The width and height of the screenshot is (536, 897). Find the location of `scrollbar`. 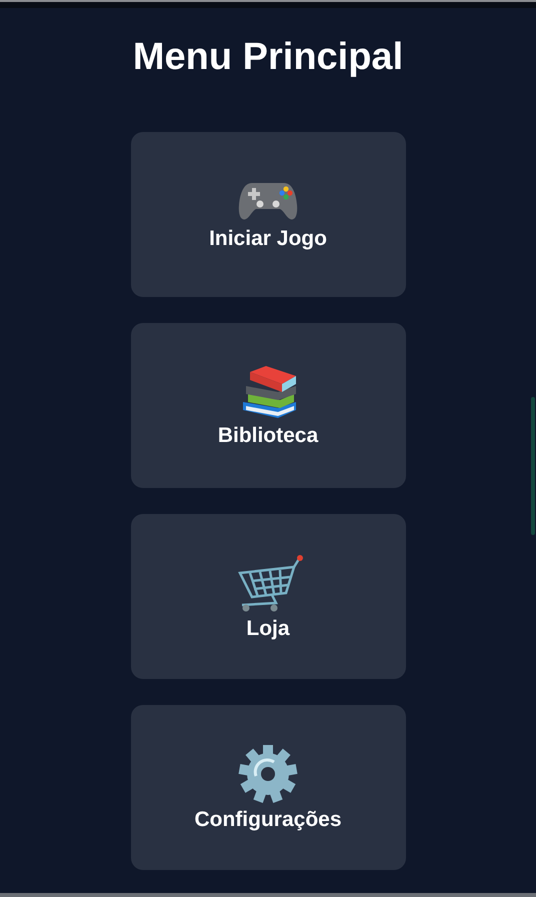

scrollbar is located at coordinates (533, 466).